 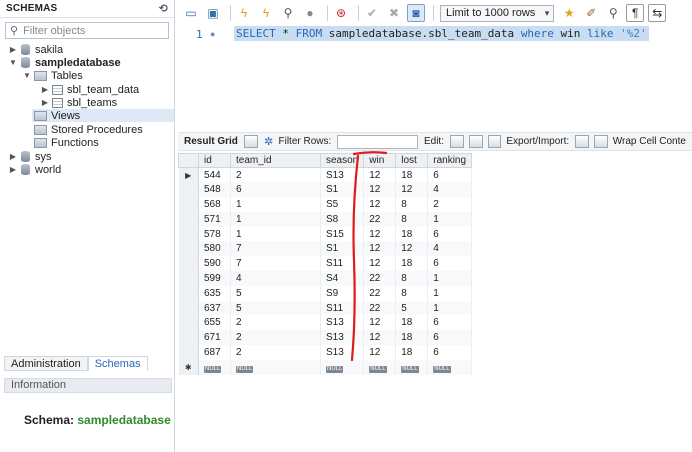 What do you see at coordinates (214, 249) in the screenshot?
I see `cell-id: 580` at bounding box center [214, 249].